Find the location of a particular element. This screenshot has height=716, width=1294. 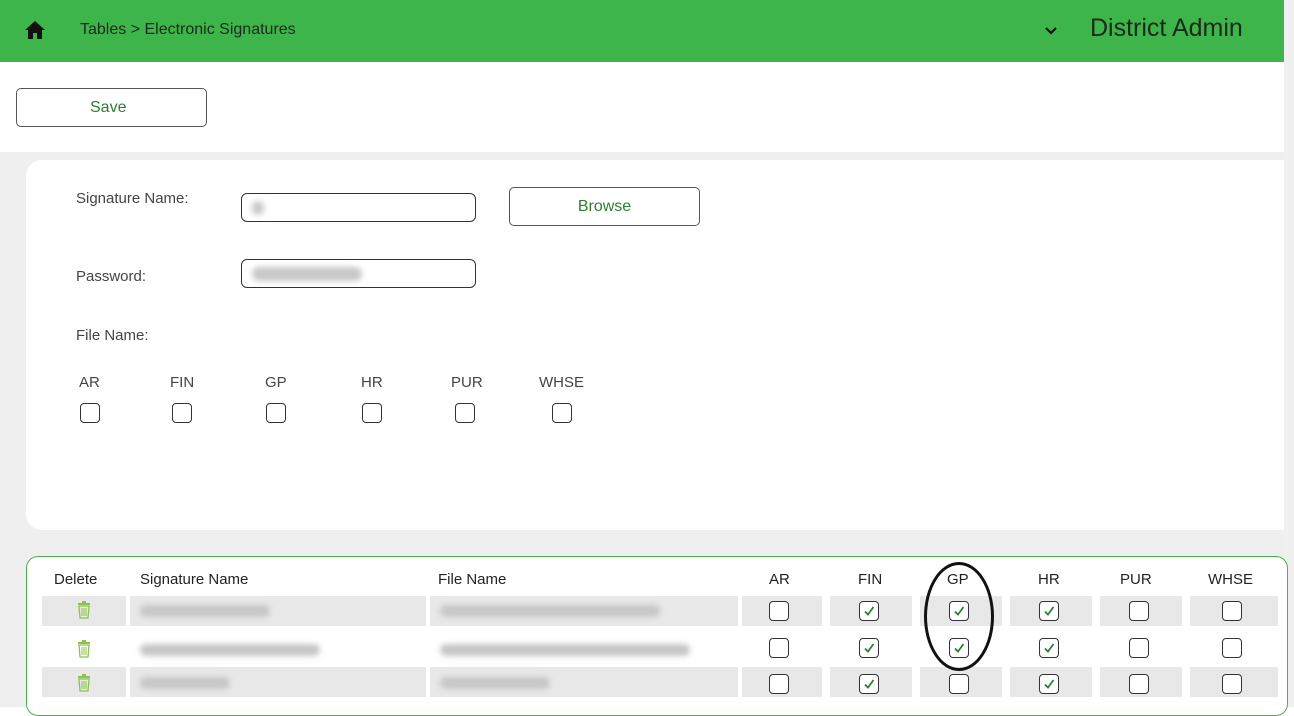

form-checkbox-gp is located at coordinates (276, 413).